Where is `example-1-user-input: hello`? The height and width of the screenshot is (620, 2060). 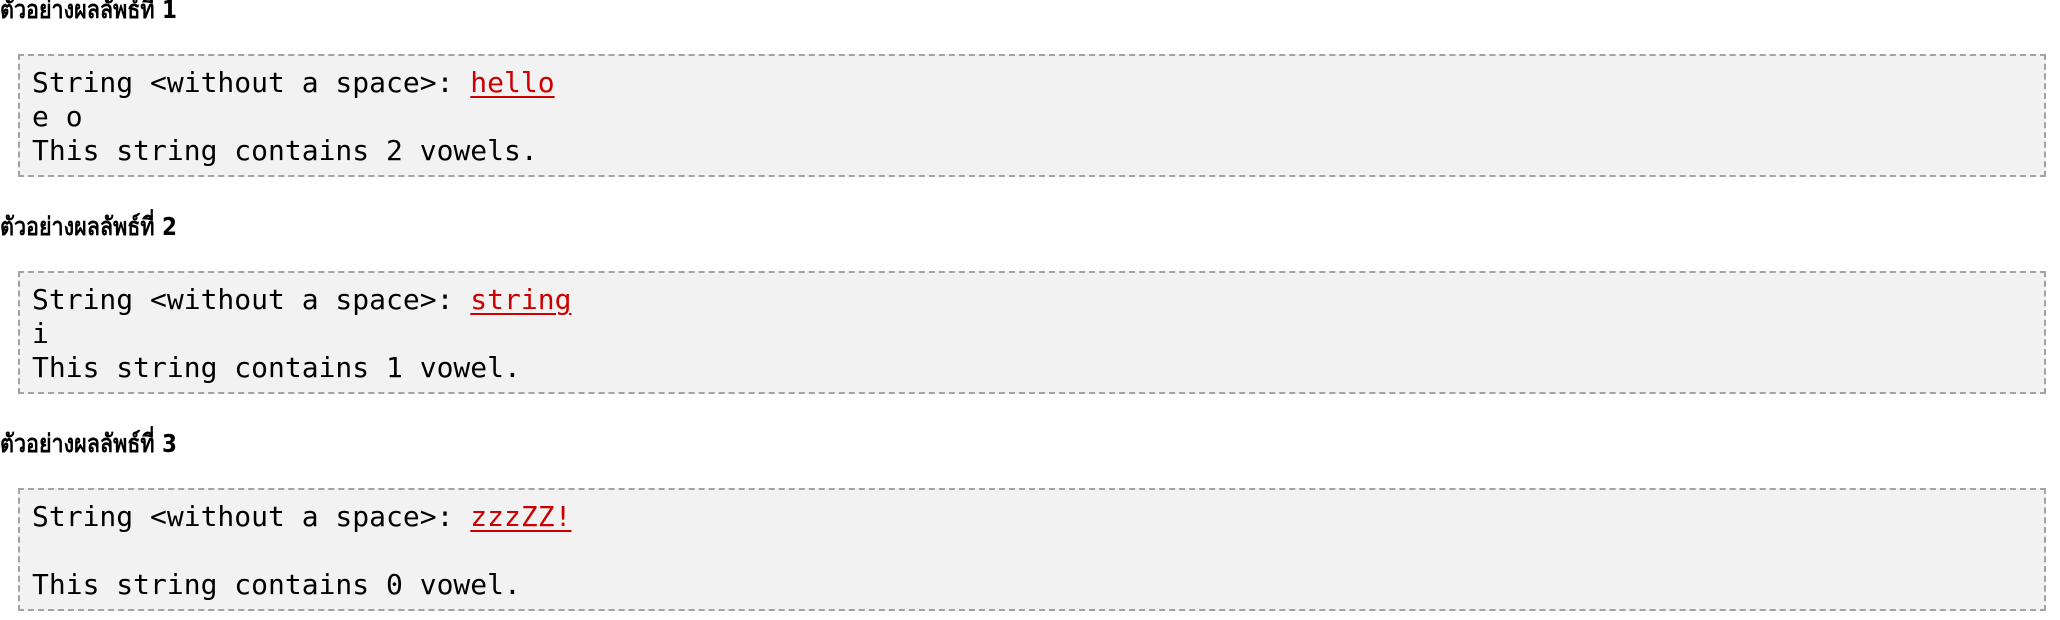
example-1-user-input: hello is located at coordinates (512, 82).